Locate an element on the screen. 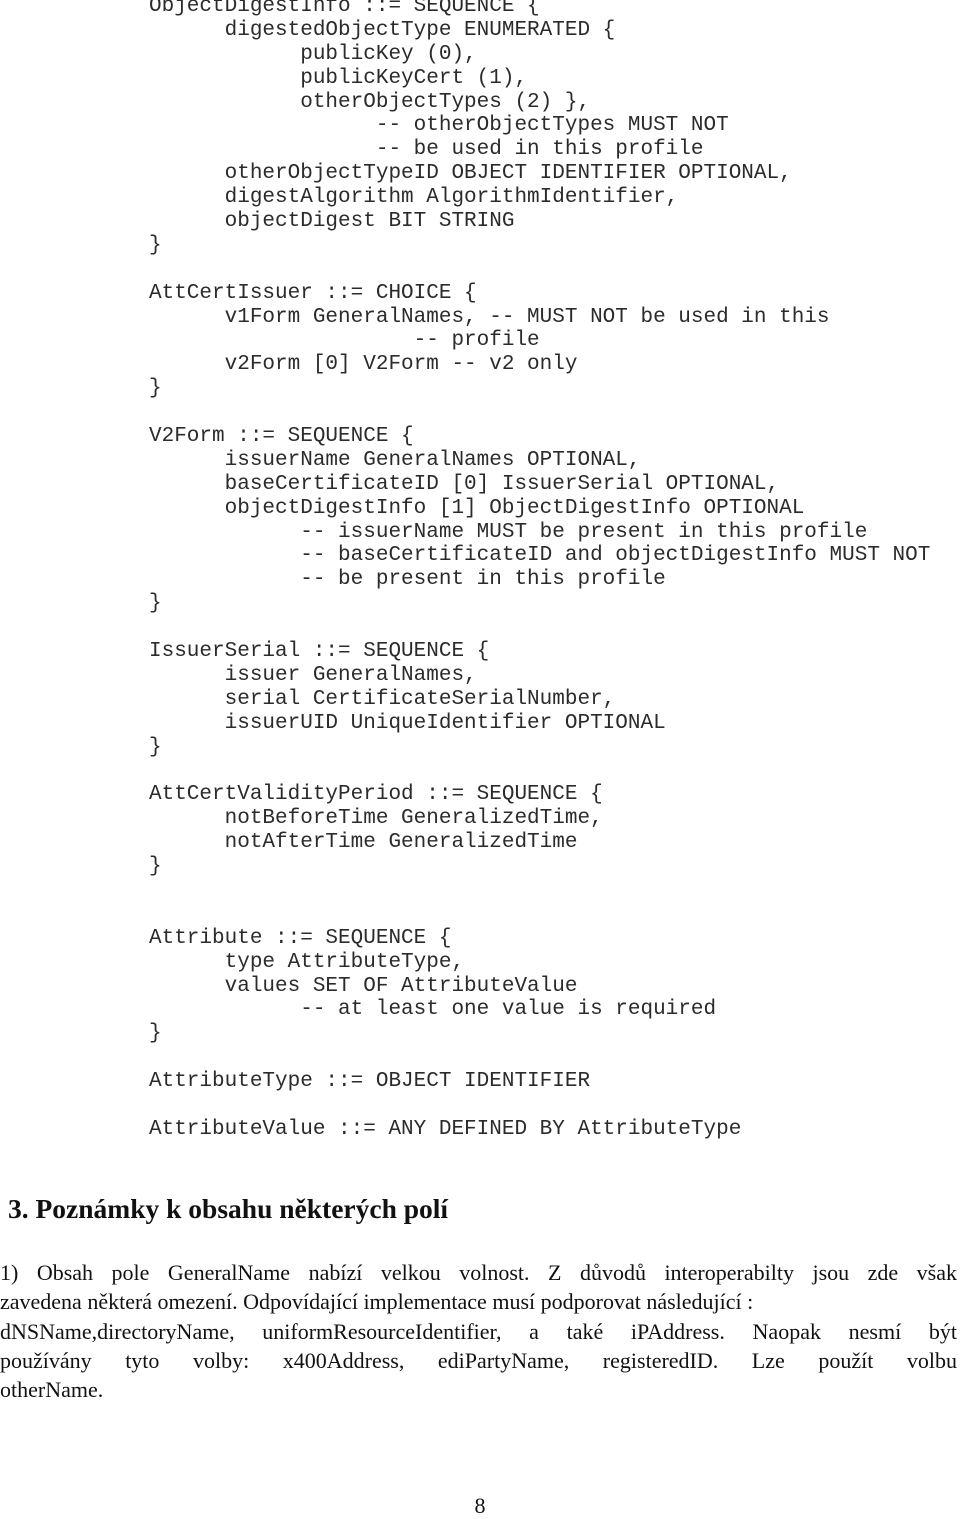 This screenshot has height=1519, width=960. code-line: type AttributeType, is located at coordinates (307, 962).